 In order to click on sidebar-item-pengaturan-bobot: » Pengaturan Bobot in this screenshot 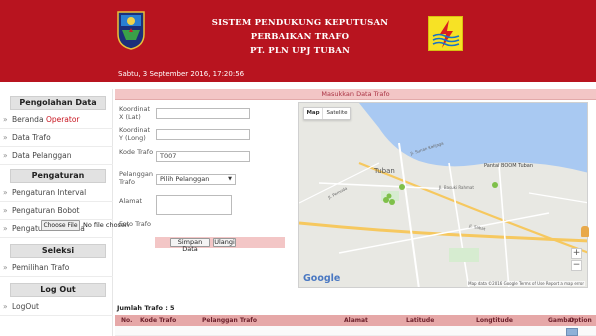, I will do `click(56, 211)`.